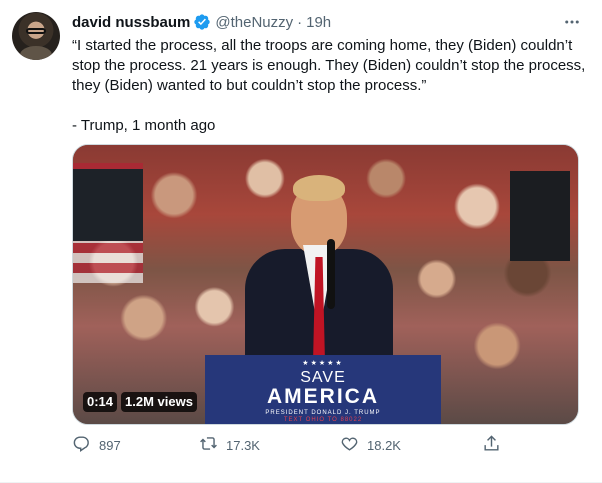 Image resolution: width=602 pixels, height=483 pixels. What do you see at coordinates (159, 402) in the screenshot?
I see `video-views: 1.2M views` at bounding box center [159, 402].